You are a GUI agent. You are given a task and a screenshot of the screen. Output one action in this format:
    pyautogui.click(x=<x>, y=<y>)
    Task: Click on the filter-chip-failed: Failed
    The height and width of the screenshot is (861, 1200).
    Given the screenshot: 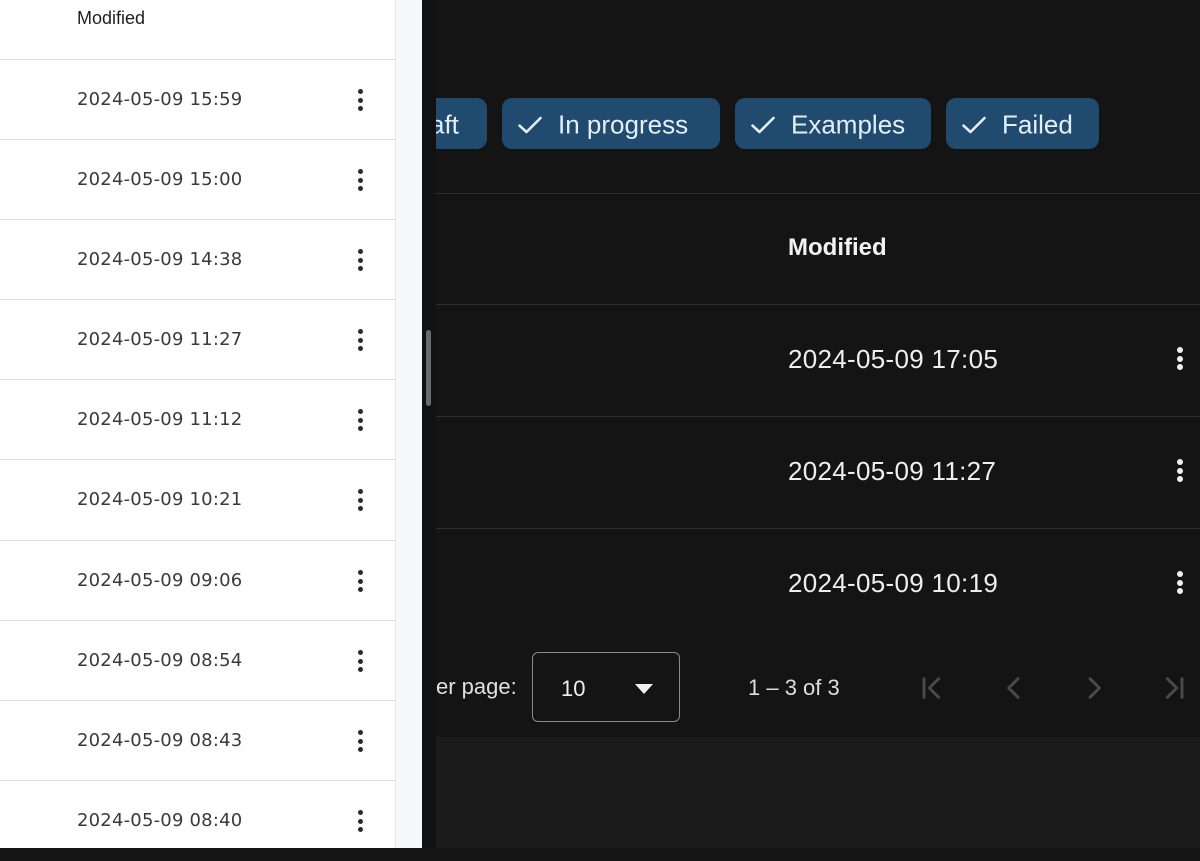 What is the action you would take?
    pyautogui.click(x=1022, y=123)
    